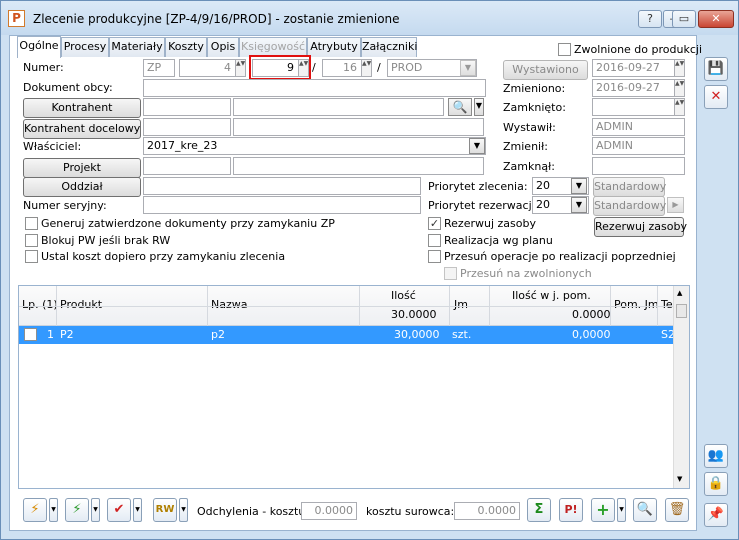 The image size is (739, 540). I want to click on projekt-code-input, so click(187, 166).